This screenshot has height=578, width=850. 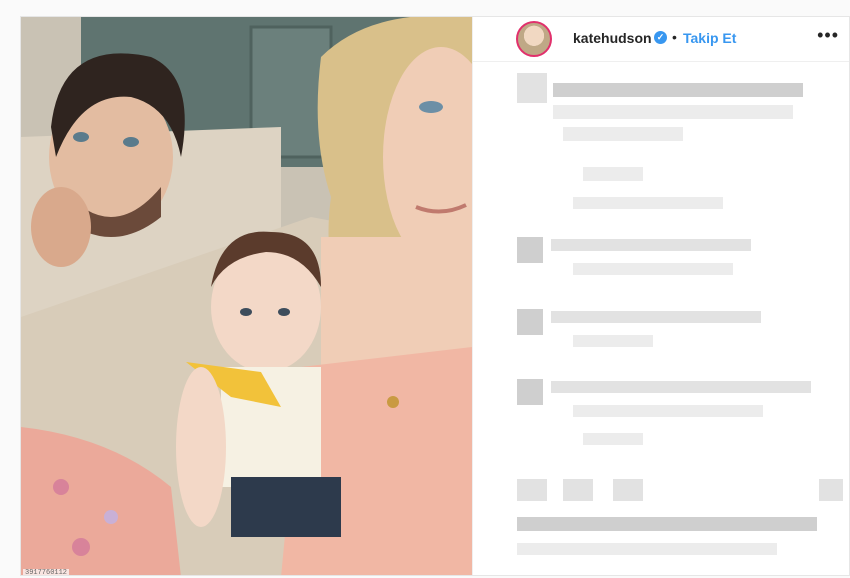 I want to click on more-options-icon: •••, so click(x=828, y=35).